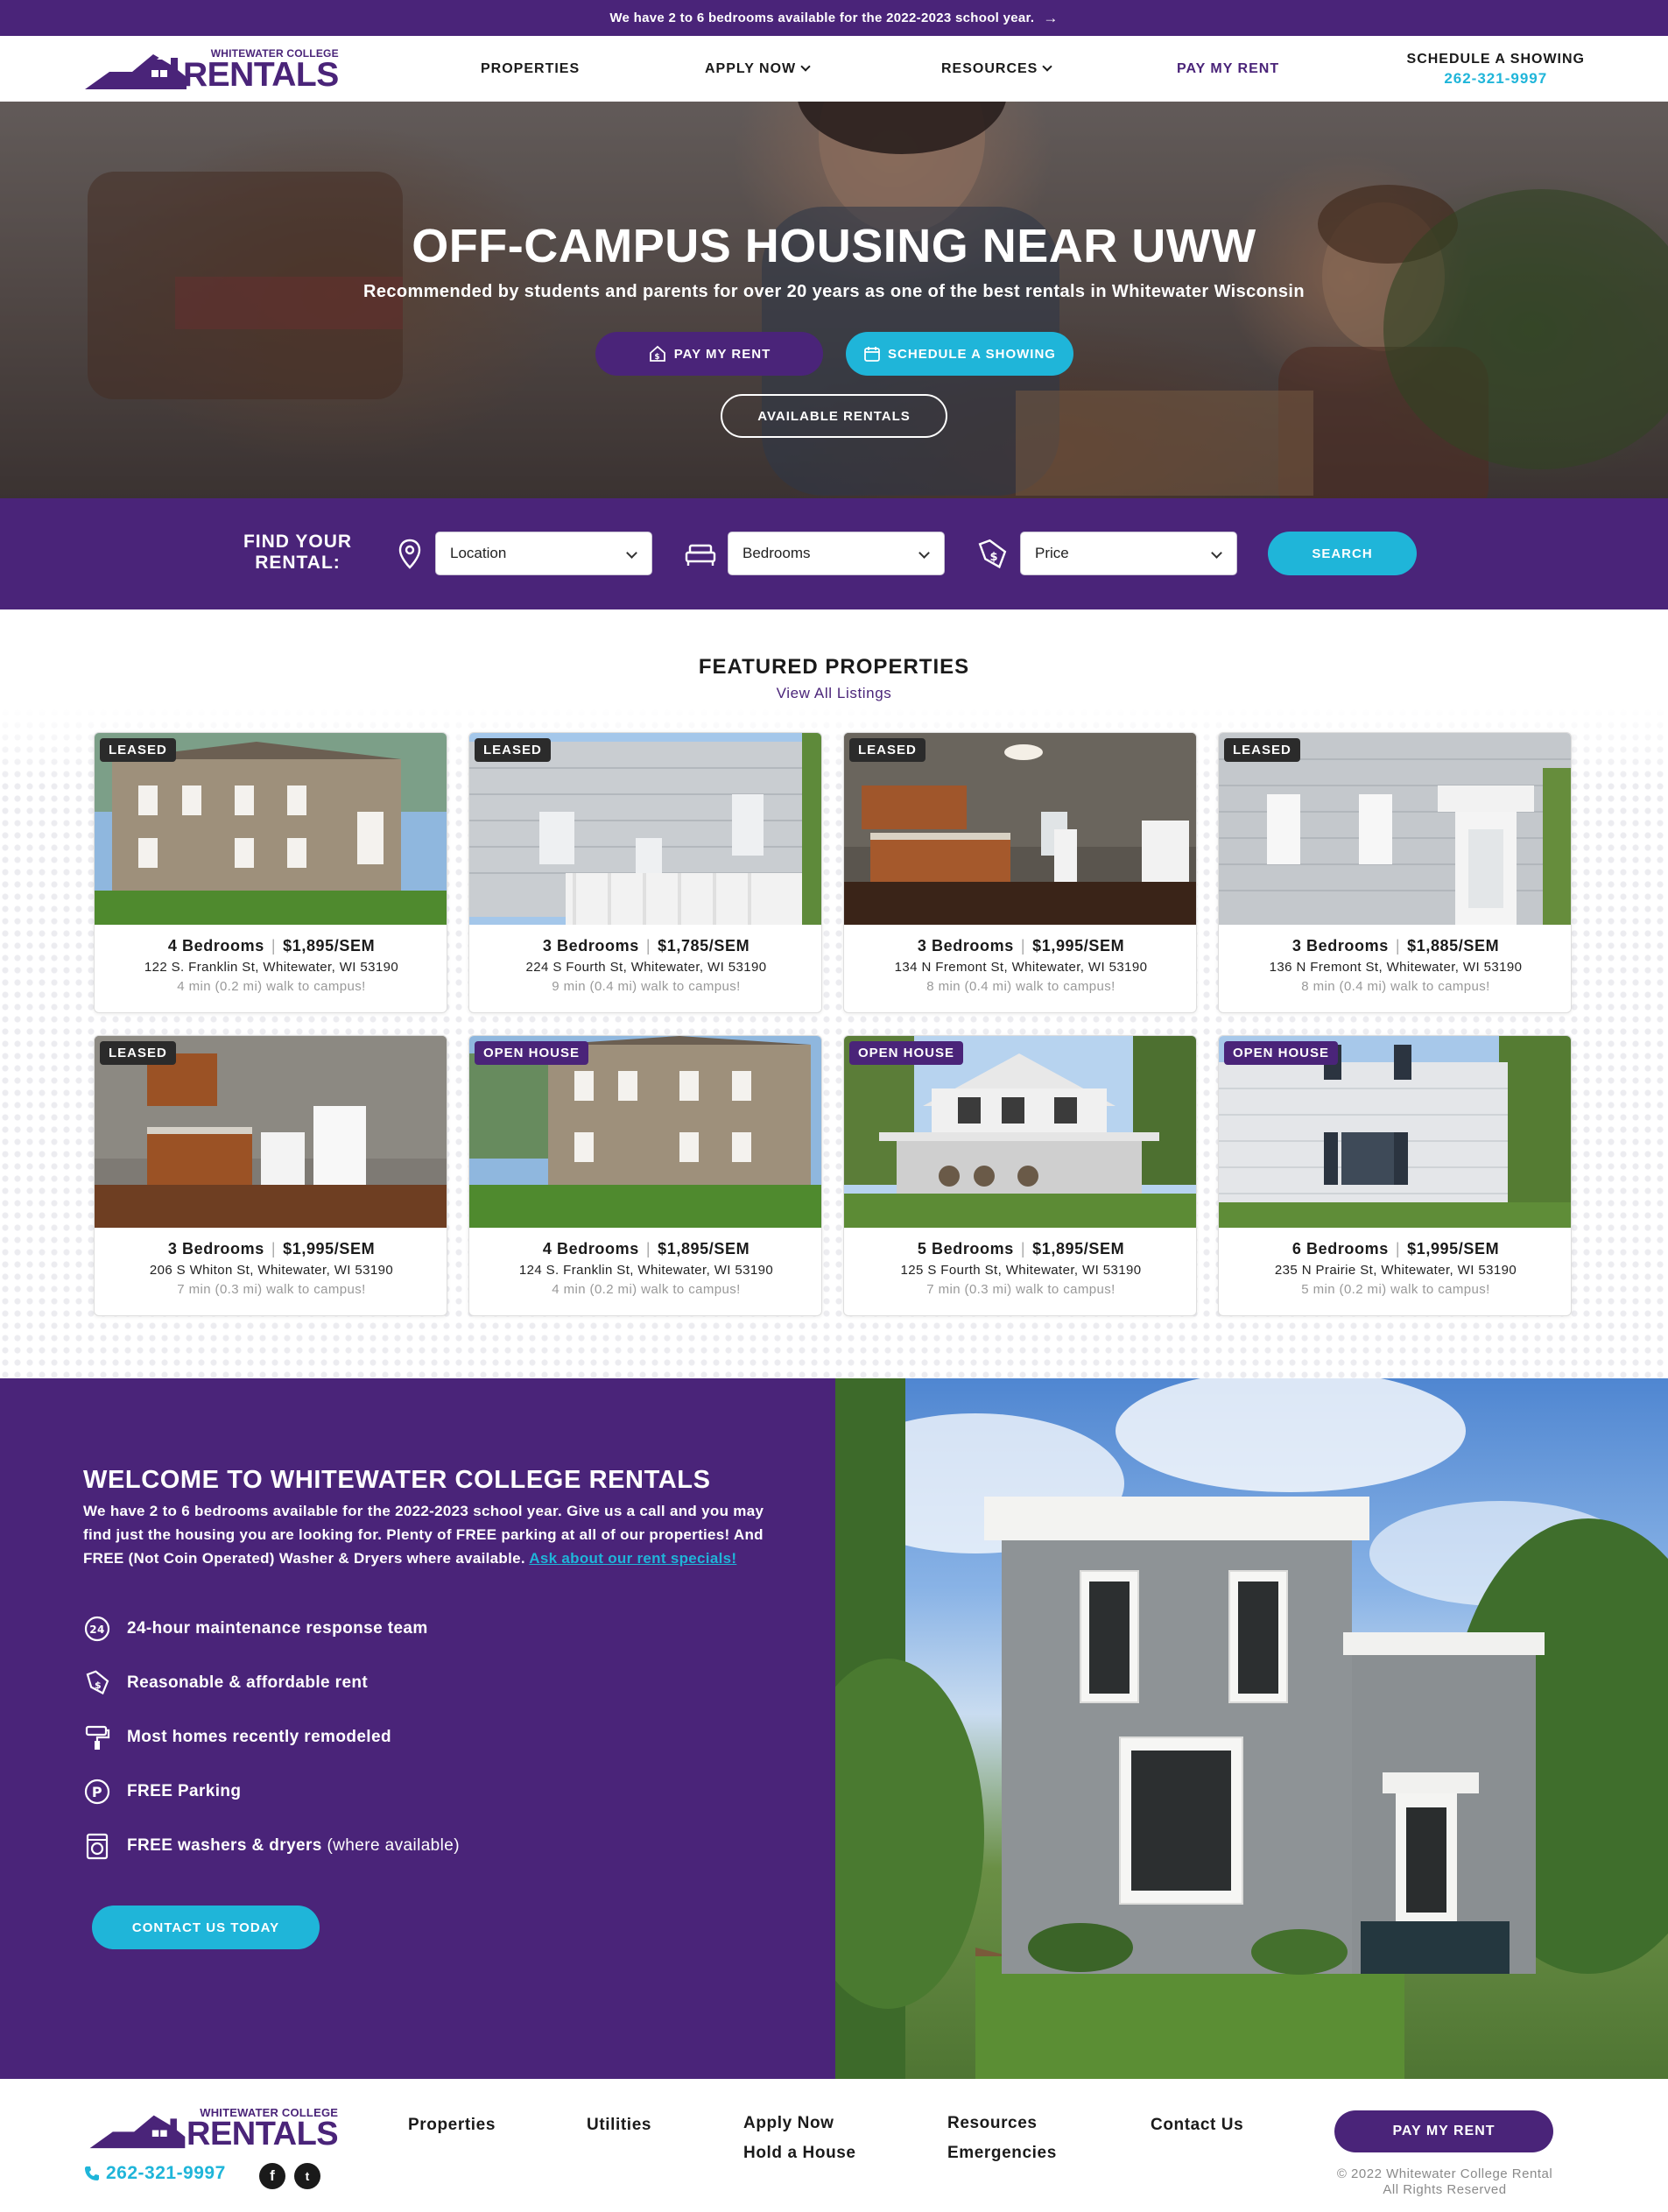 The width and height of the screenshot is (1668, 2212). I want to click on feature-maintenance-text: 24-hour maintenance response team, so click(277, 1629).